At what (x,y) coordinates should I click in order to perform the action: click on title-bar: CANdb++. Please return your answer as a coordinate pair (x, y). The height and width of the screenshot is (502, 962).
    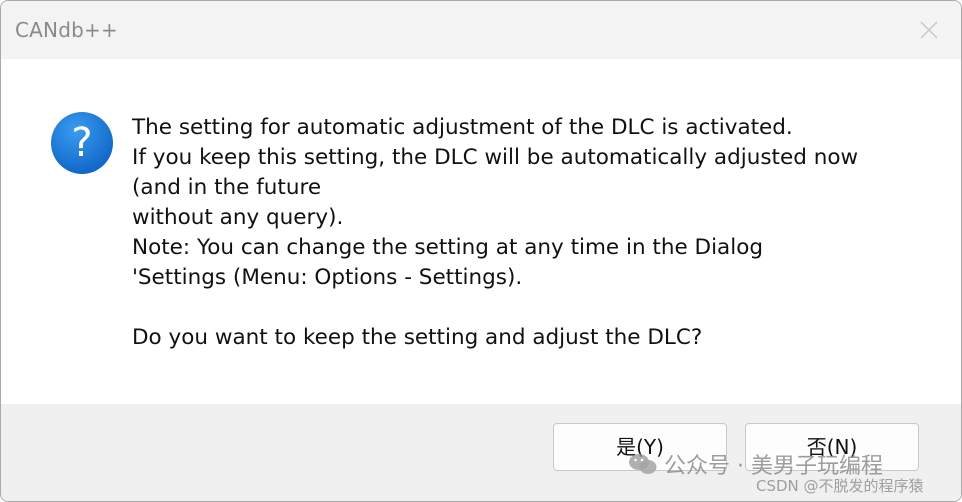
    Looking at the image, I should click on (481, 30).